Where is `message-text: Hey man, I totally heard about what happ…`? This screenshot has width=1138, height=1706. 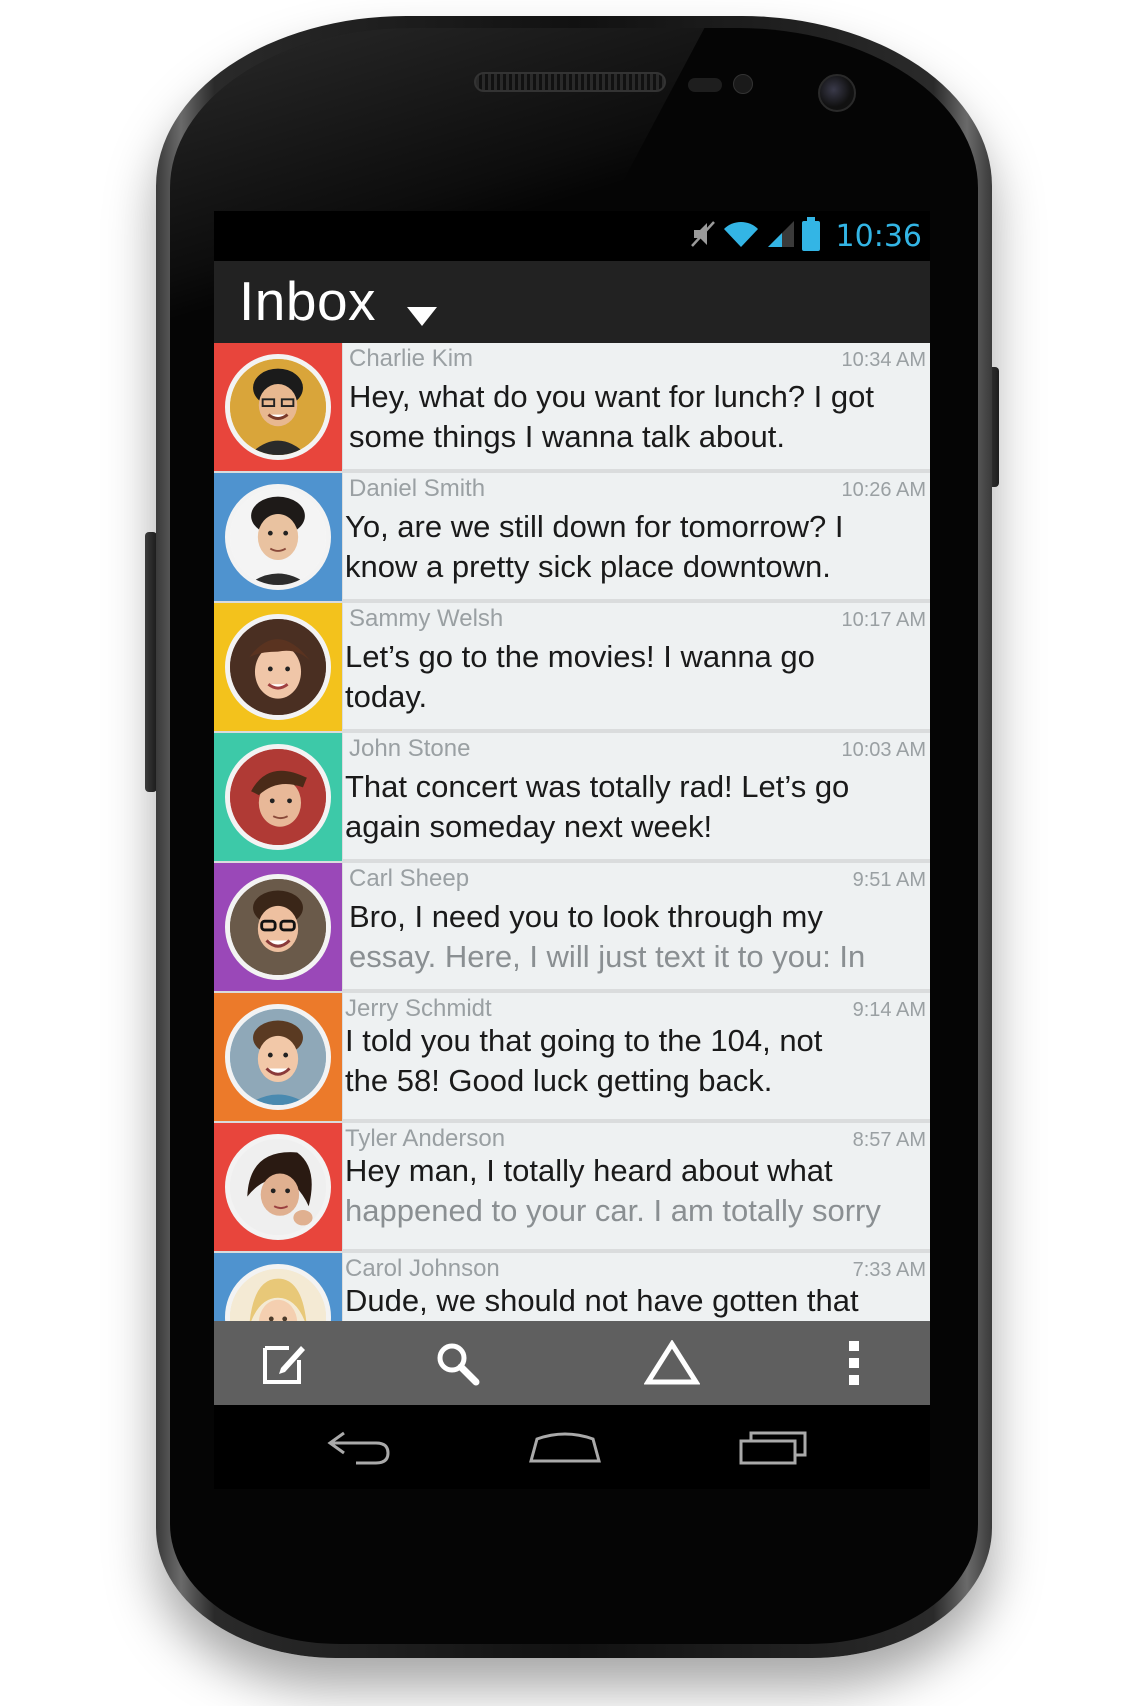
message-text: Hey man, I totally heard about what happ… is located at coordinates (637, 1191).